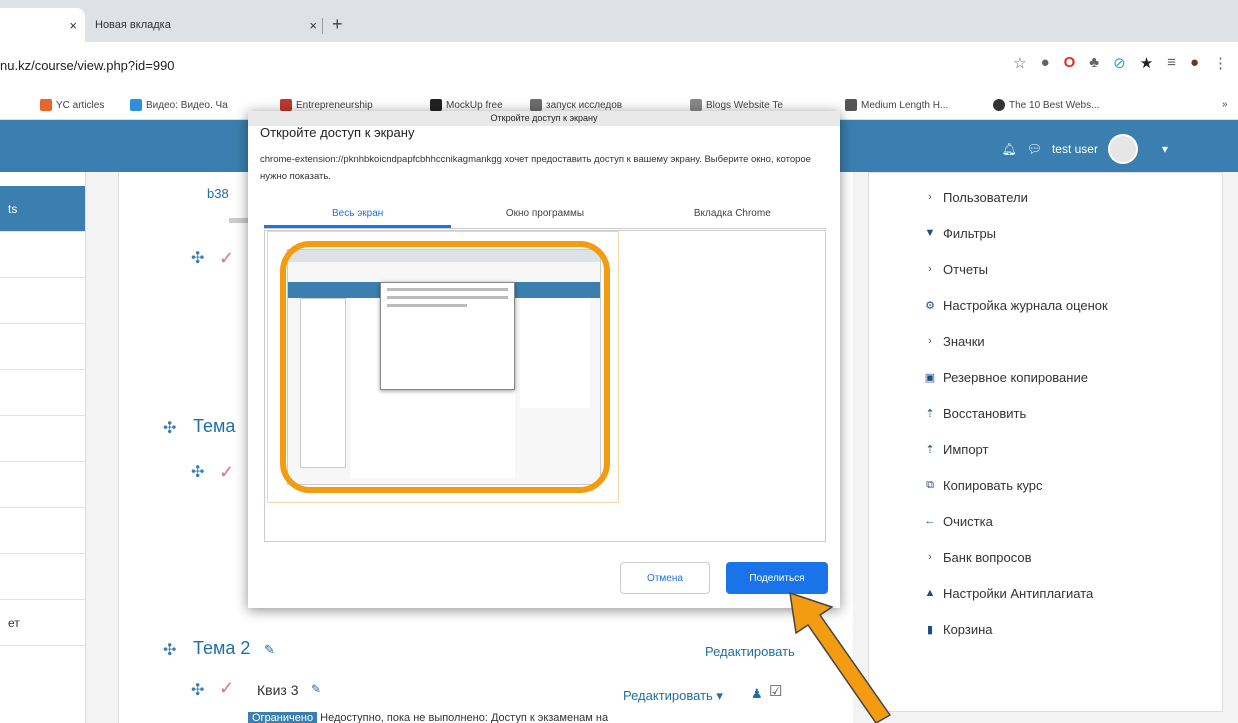 The image size is (1238, 723). Describe the element at coordinates (80, 105) in the screenshot. I see `bookmark-label: YC articles` at that location.